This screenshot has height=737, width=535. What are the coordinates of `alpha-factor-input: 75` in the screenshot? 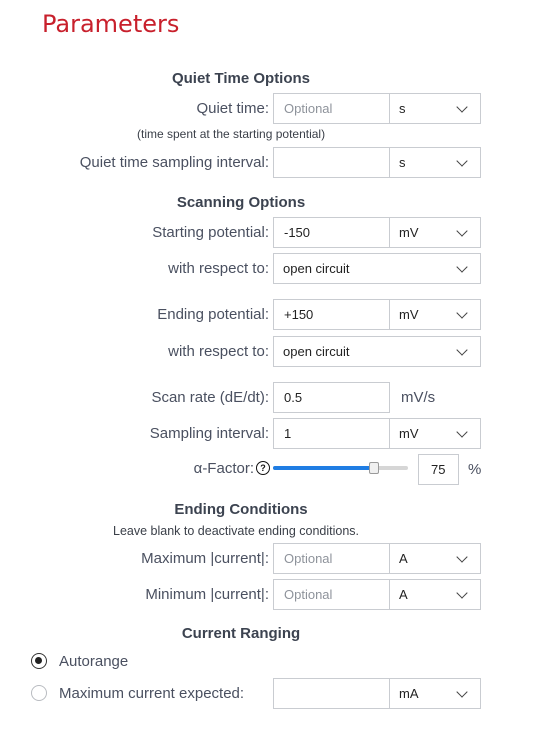 It's located at (438, 469).